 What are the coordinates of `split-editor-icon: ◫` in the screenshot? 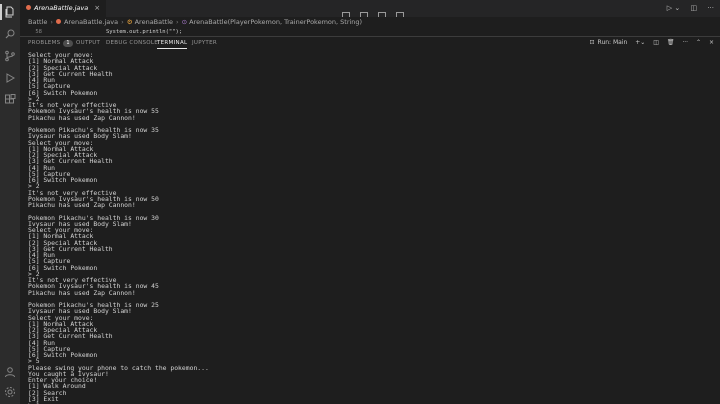 It's located at (693, 8).